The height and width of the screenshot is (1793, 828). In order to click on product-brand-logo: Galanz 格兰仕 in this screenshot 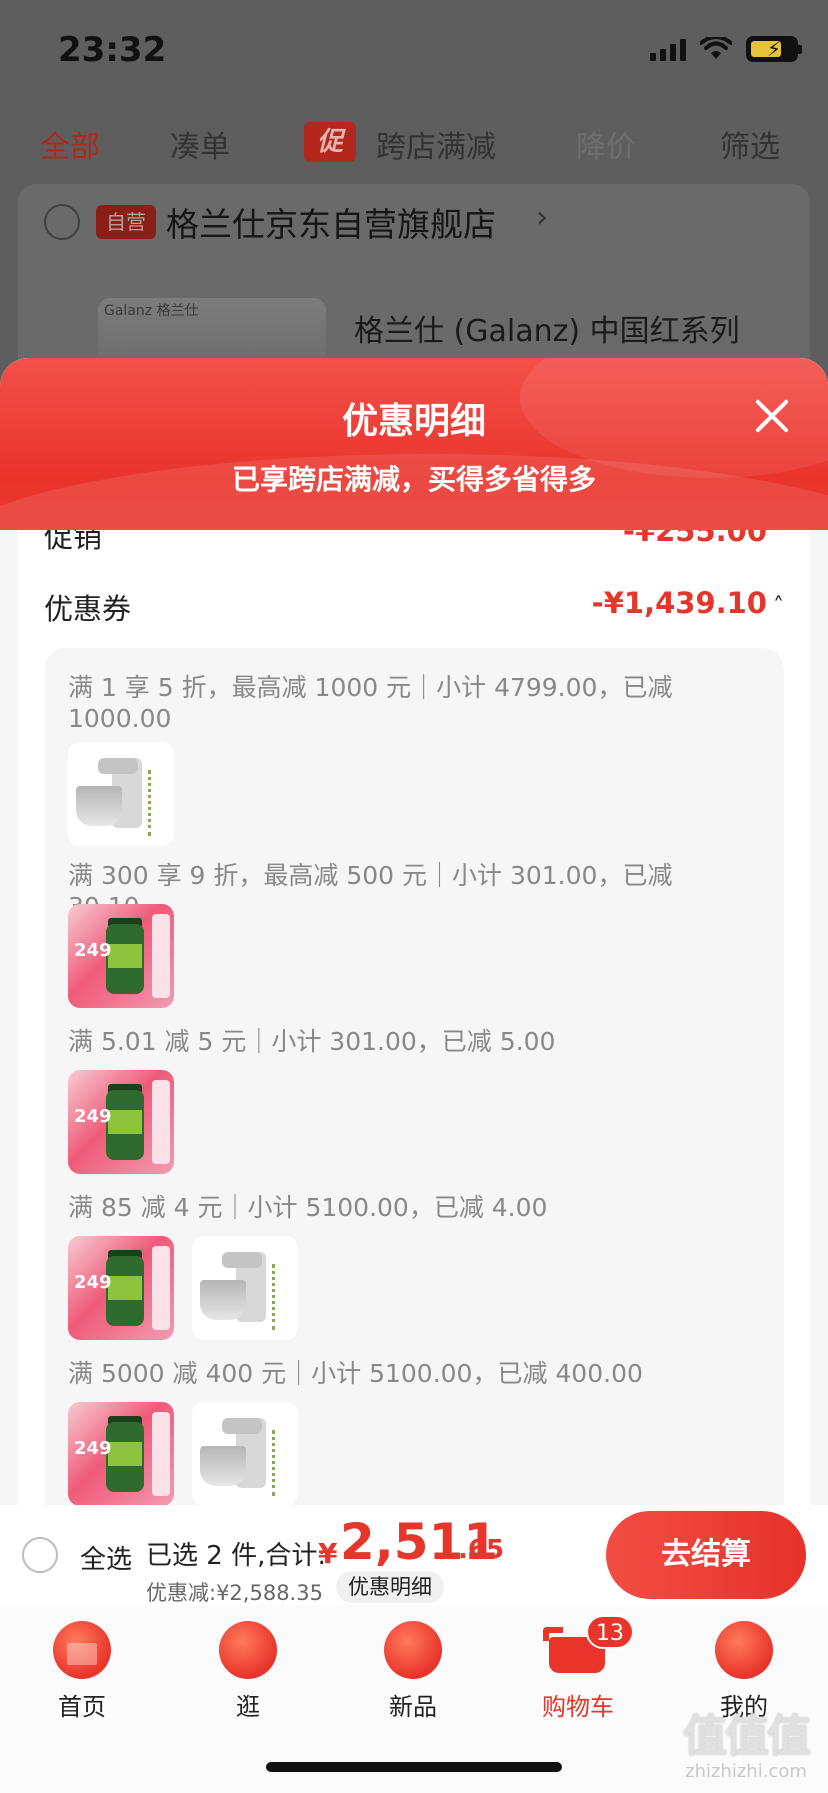, I will do `click(151, 311)`.